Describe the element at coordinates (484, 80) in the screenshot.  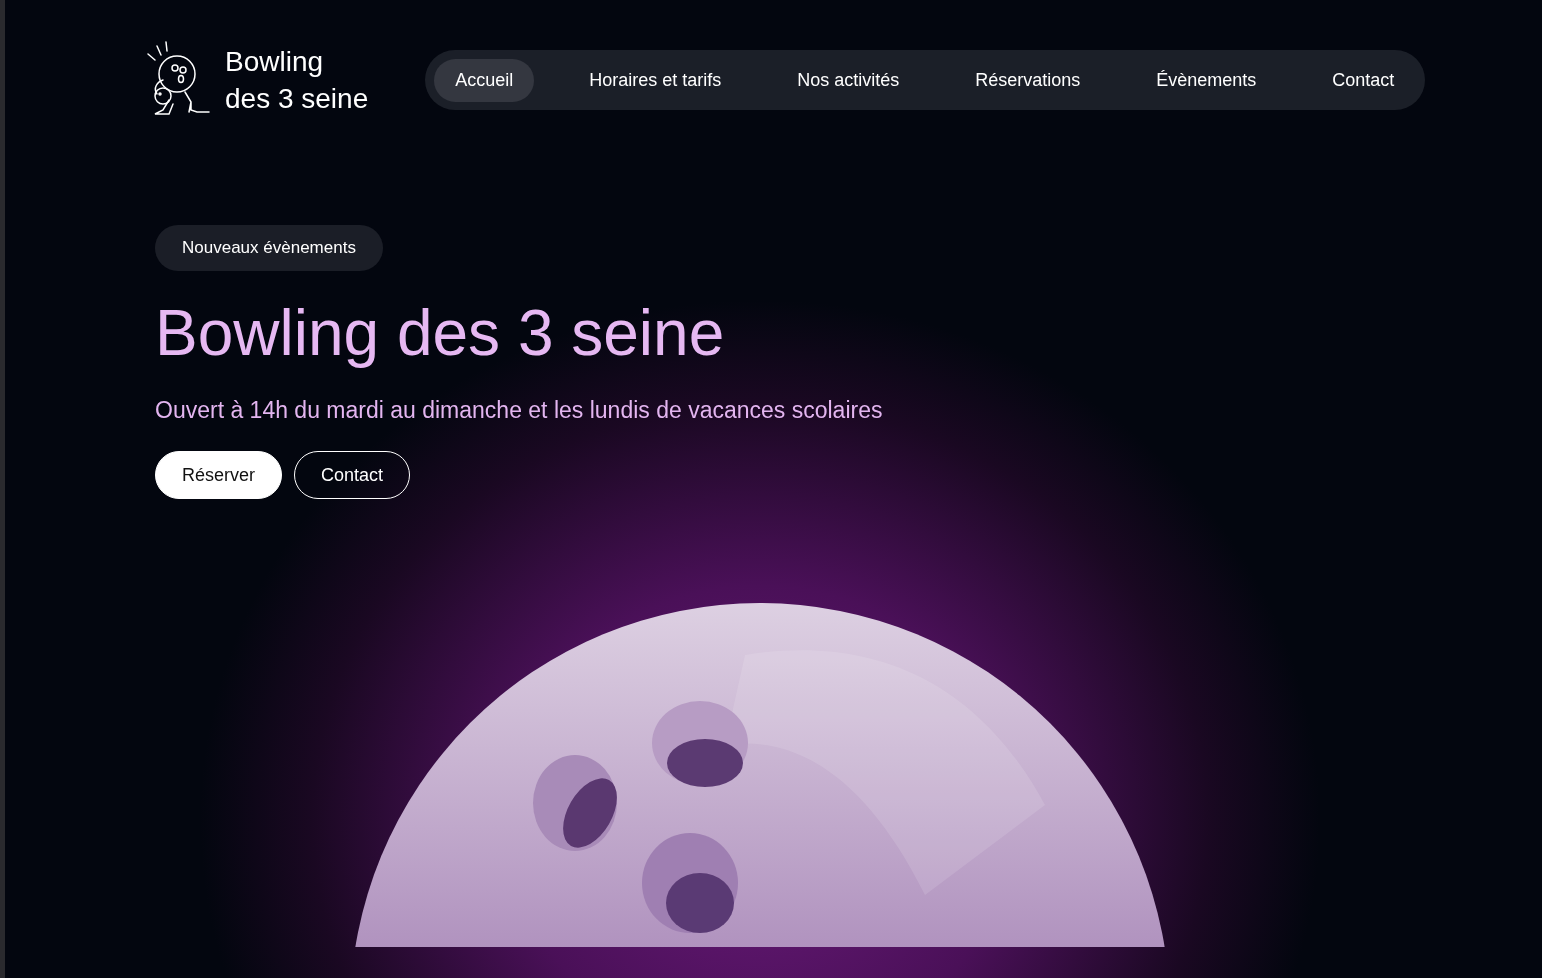
I see `nav-link: Accueil` at that location.